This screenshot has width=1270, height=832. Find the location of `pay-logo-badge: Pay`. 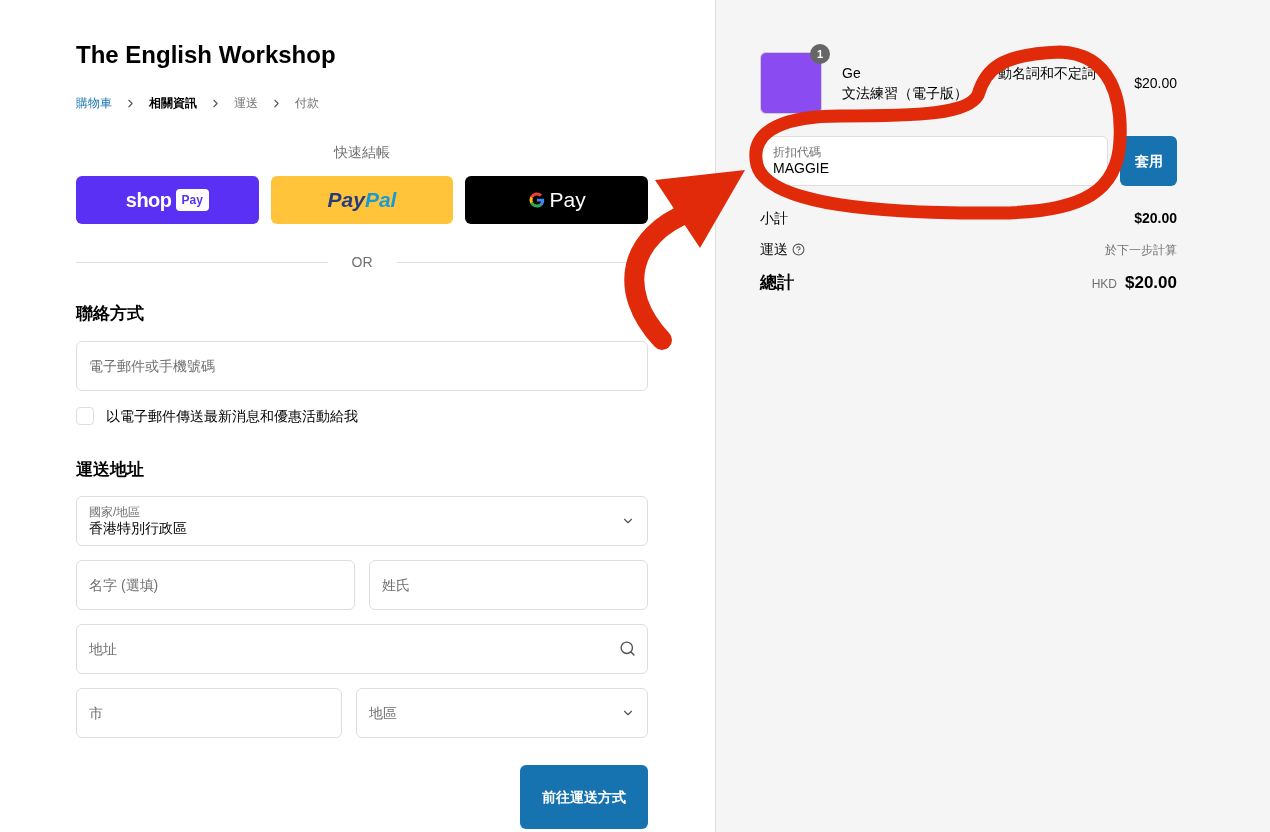

pay-logo-badge: Pay is located at coordinates (192, 200).